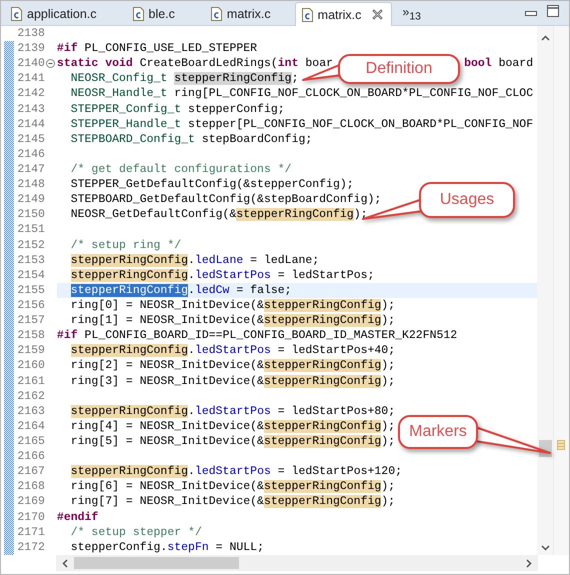  What do you see at coordinates (233, 441) in the screenshot?
I see `code-line: ring[5] = NEOSR_InitDevice(&stepperRingConfig);` at bounding box center [233, 441].